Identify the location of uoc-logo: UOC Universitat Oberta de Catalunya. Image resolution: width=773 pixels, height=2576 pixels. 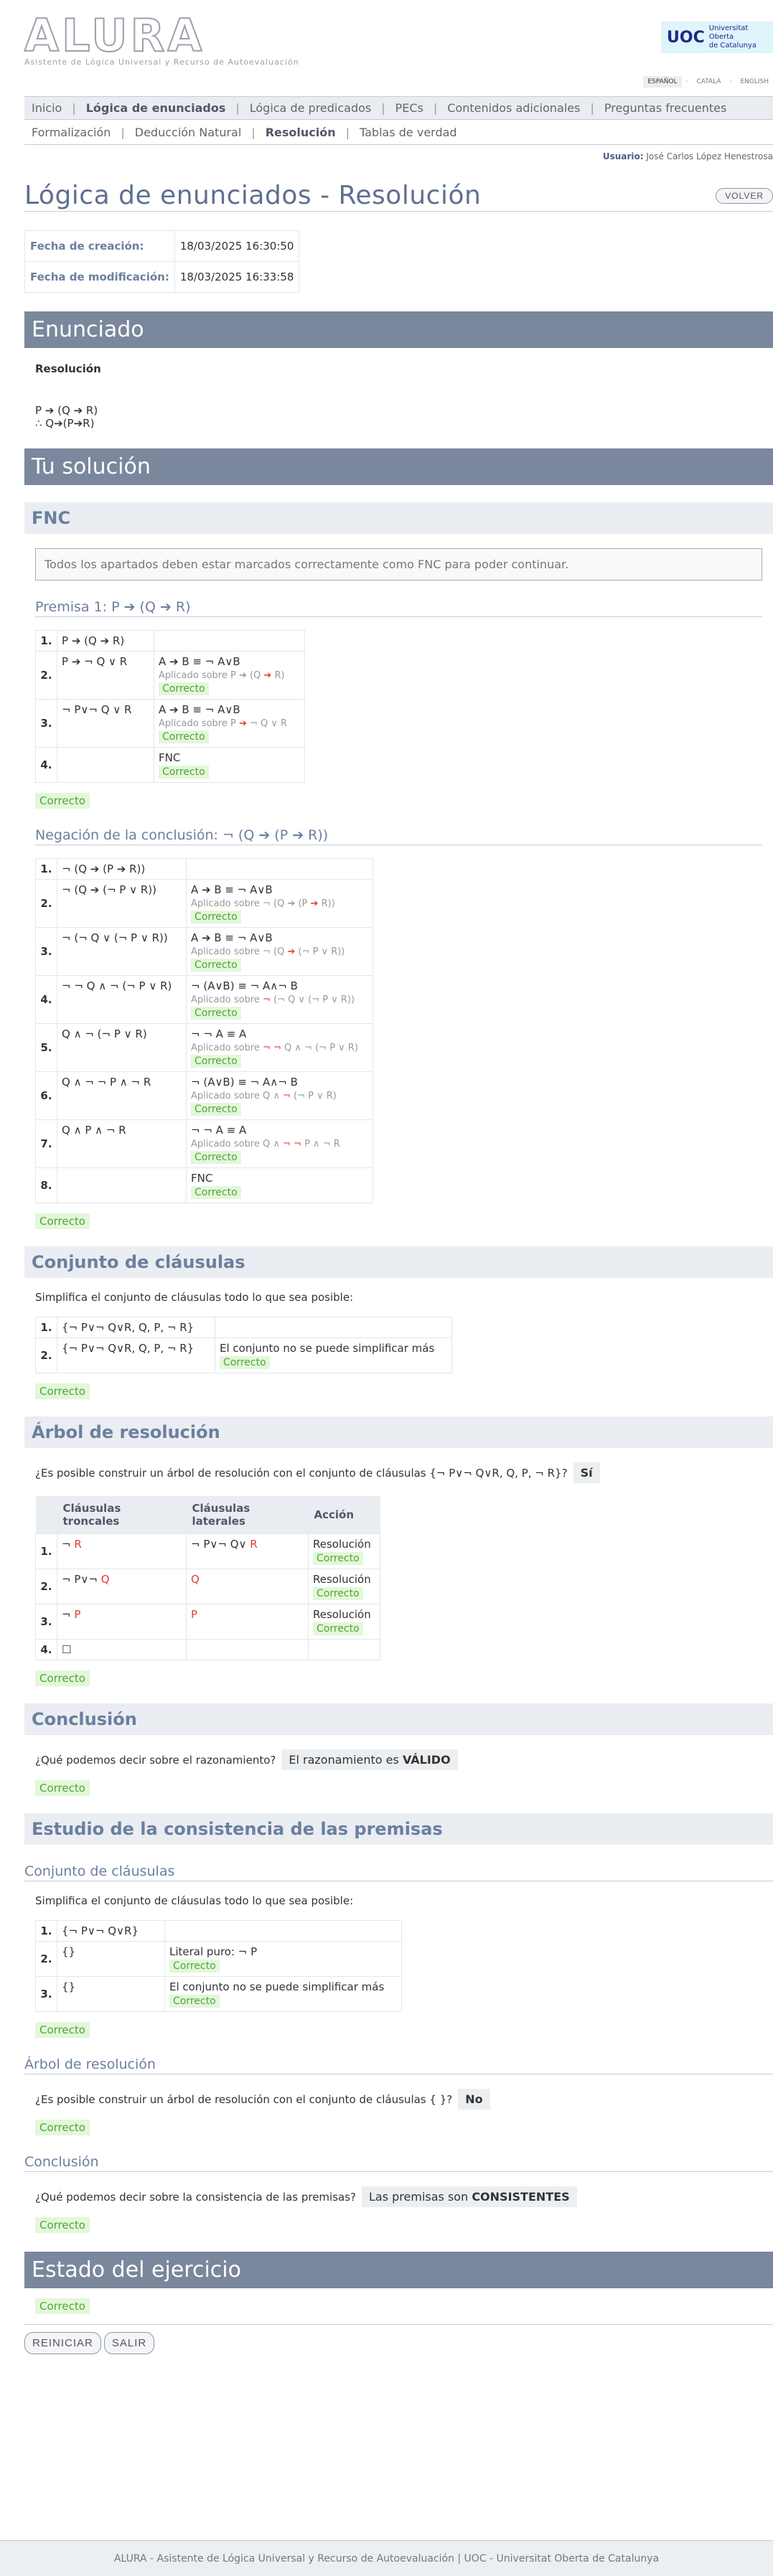
(717, 37).